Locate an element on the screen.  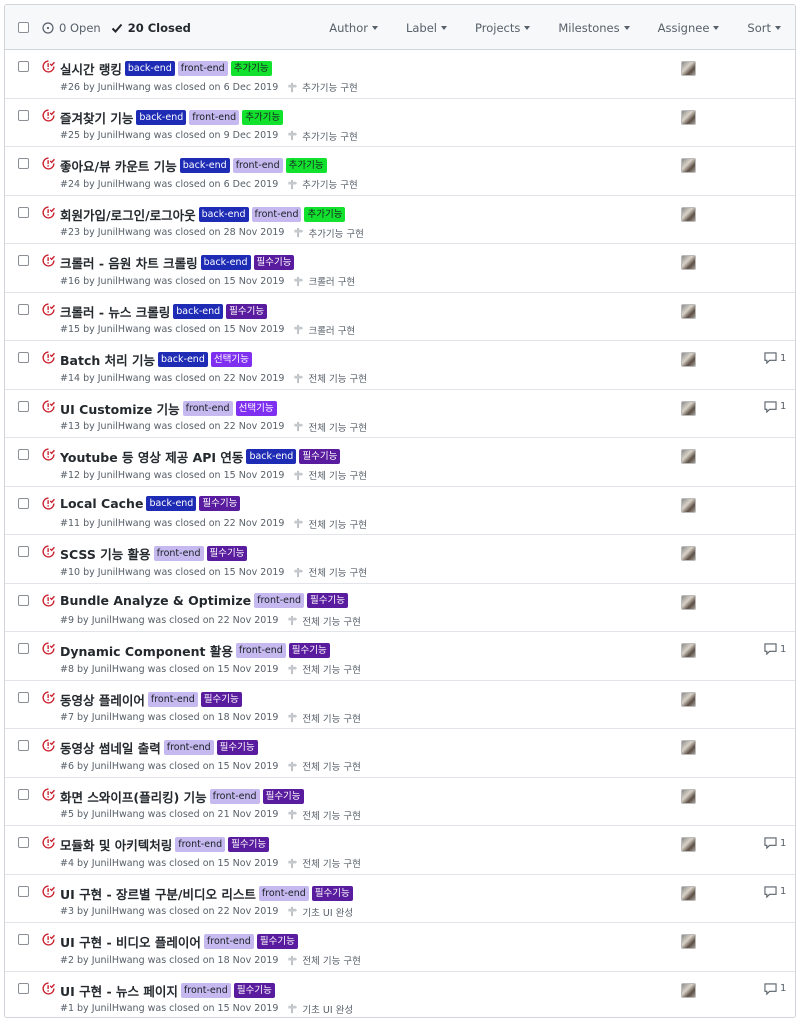
issue-title-link: 좋아요/뷰 카운트 기능 is located at coordinates (118, 165).